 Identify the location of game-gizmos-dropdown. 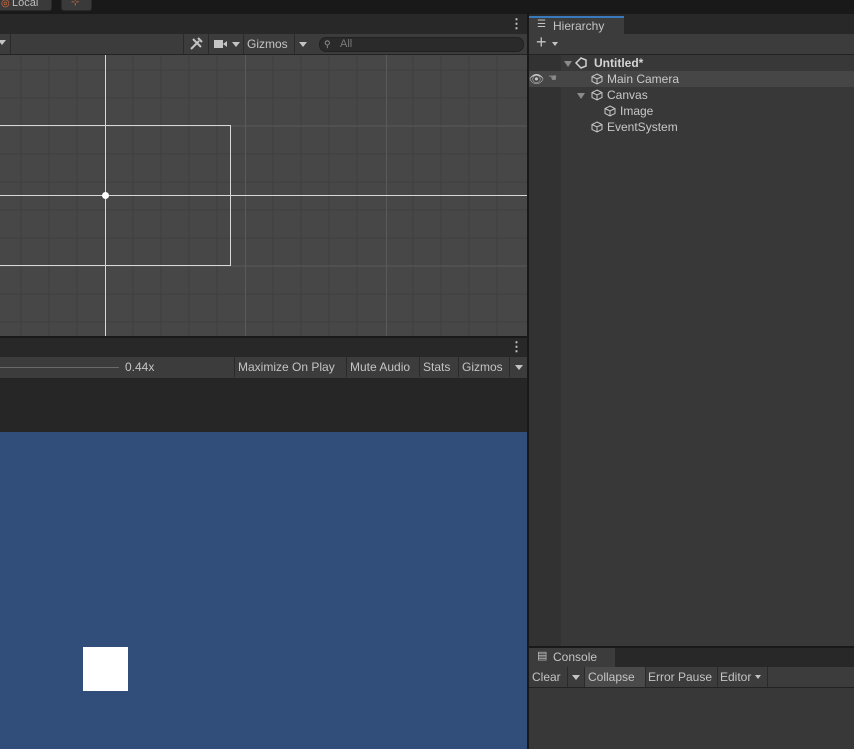
(518, 367).